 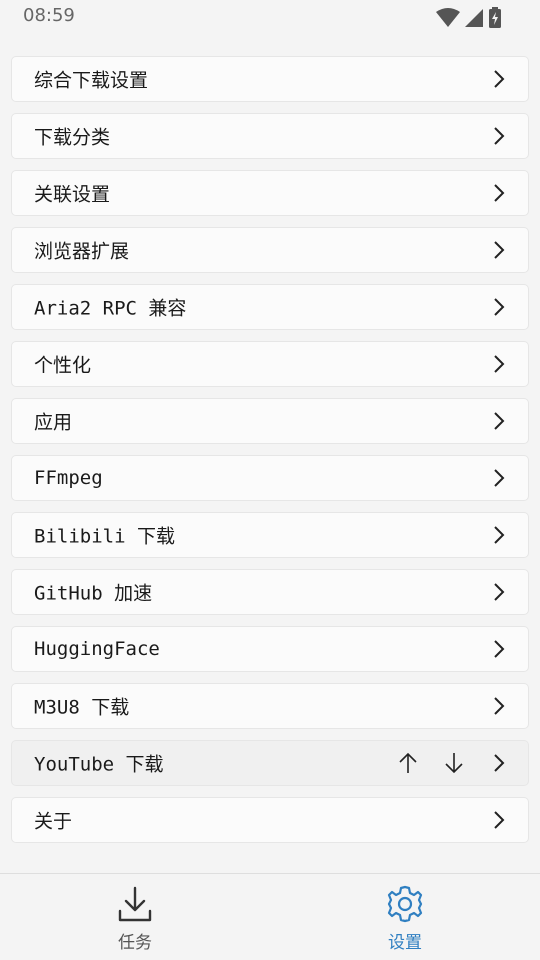 What do you see at coordinates (270, 421) in the screenshot?
I see `settings-item-application: 应用` at bounding box center [270, 421].